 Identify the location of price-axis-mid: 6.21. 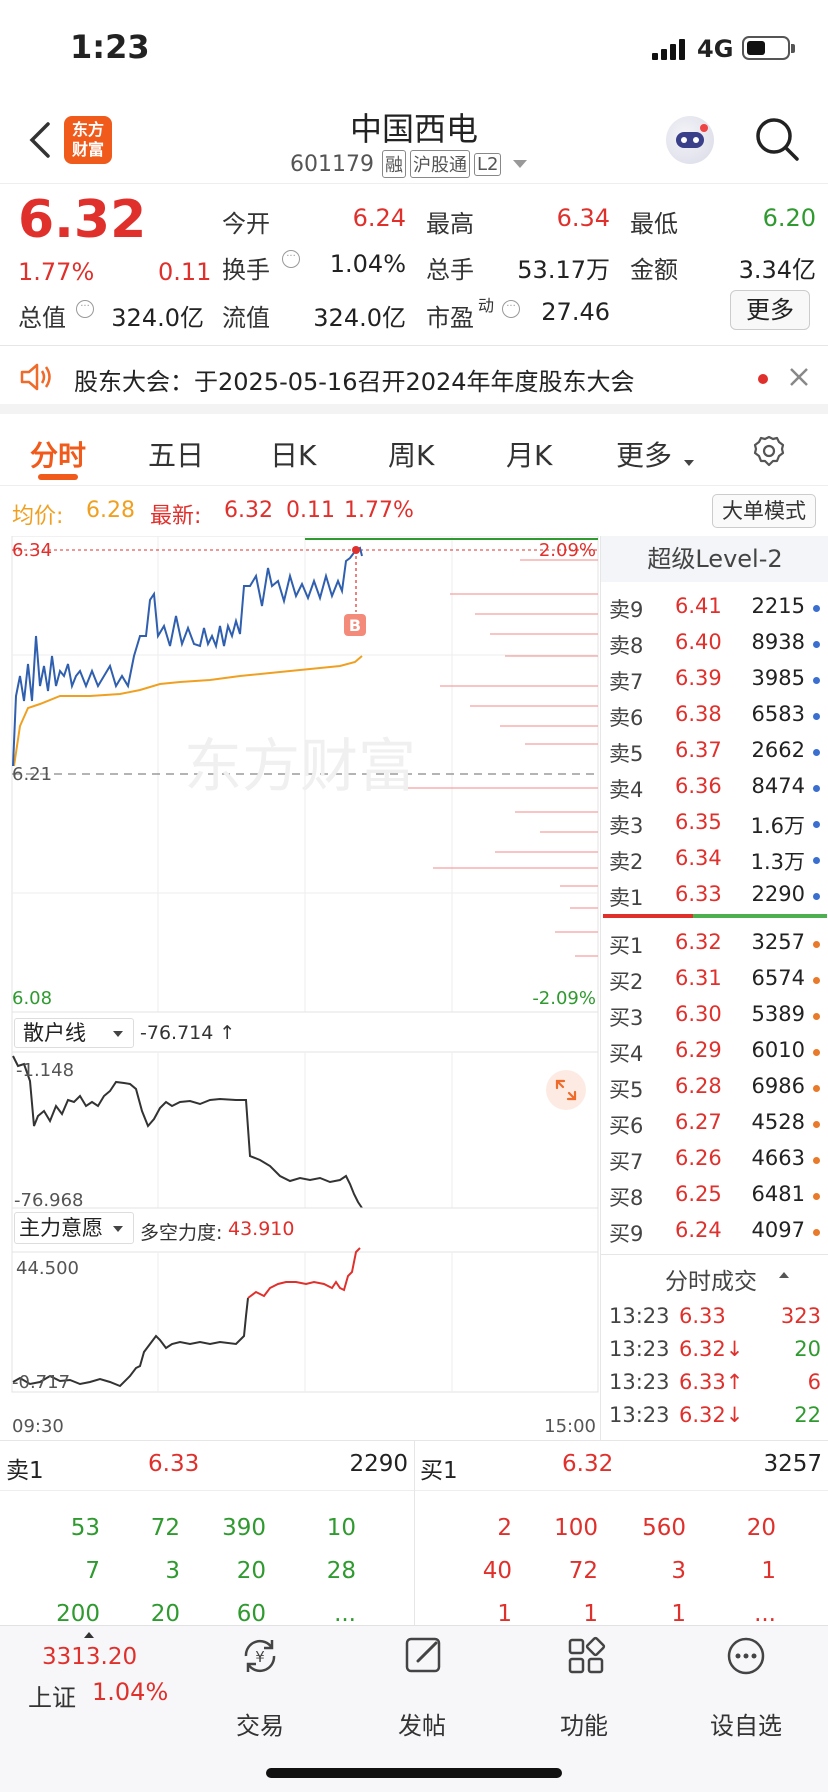
(32, 774).